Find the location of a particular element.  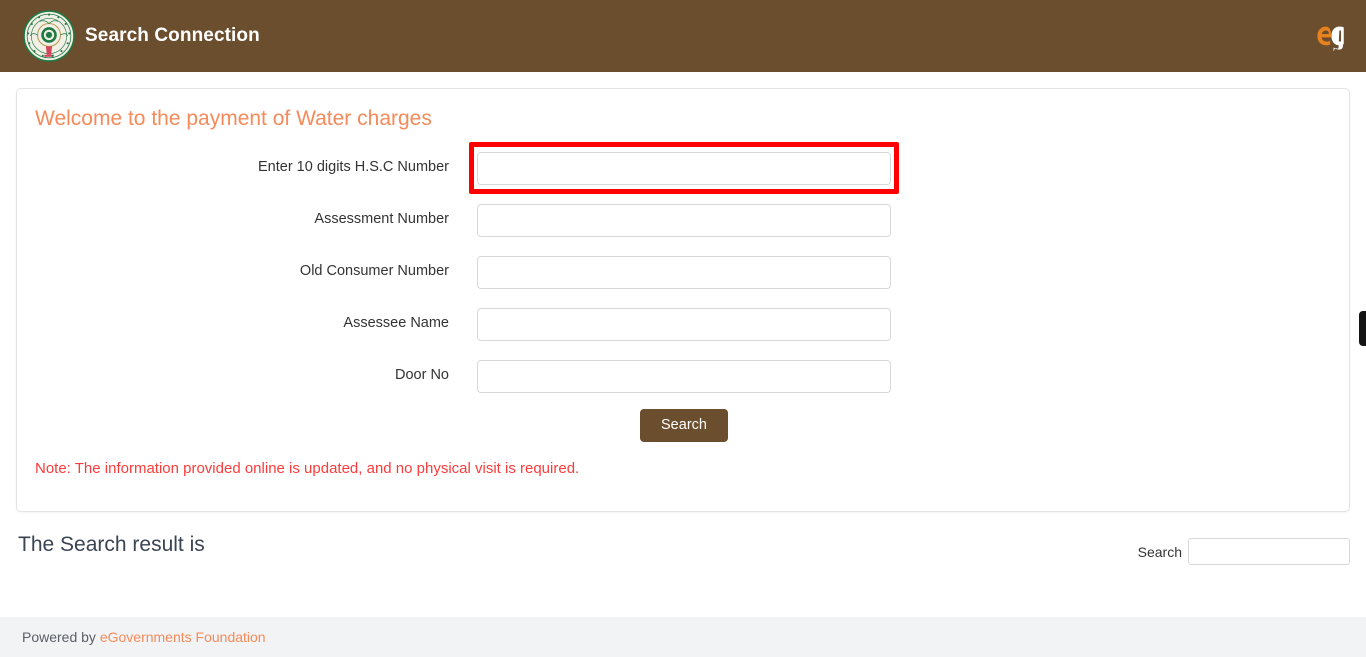

government-emblem-icon is located at coordinates (49, 36).